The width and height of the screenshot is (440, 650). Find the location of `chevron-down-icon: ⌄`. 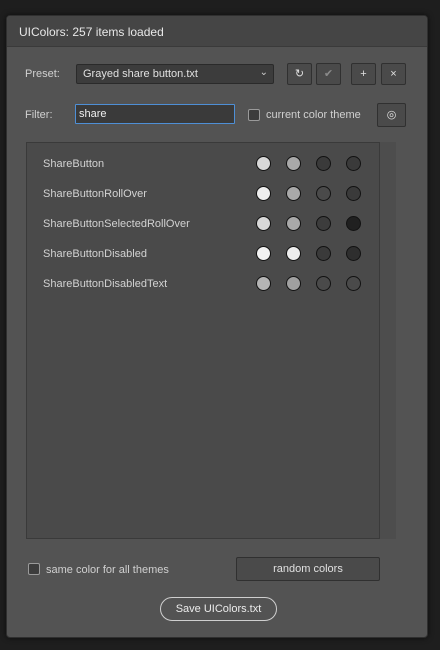

chevron-down-icon: ⌄ is located at coordinates (263, 72).